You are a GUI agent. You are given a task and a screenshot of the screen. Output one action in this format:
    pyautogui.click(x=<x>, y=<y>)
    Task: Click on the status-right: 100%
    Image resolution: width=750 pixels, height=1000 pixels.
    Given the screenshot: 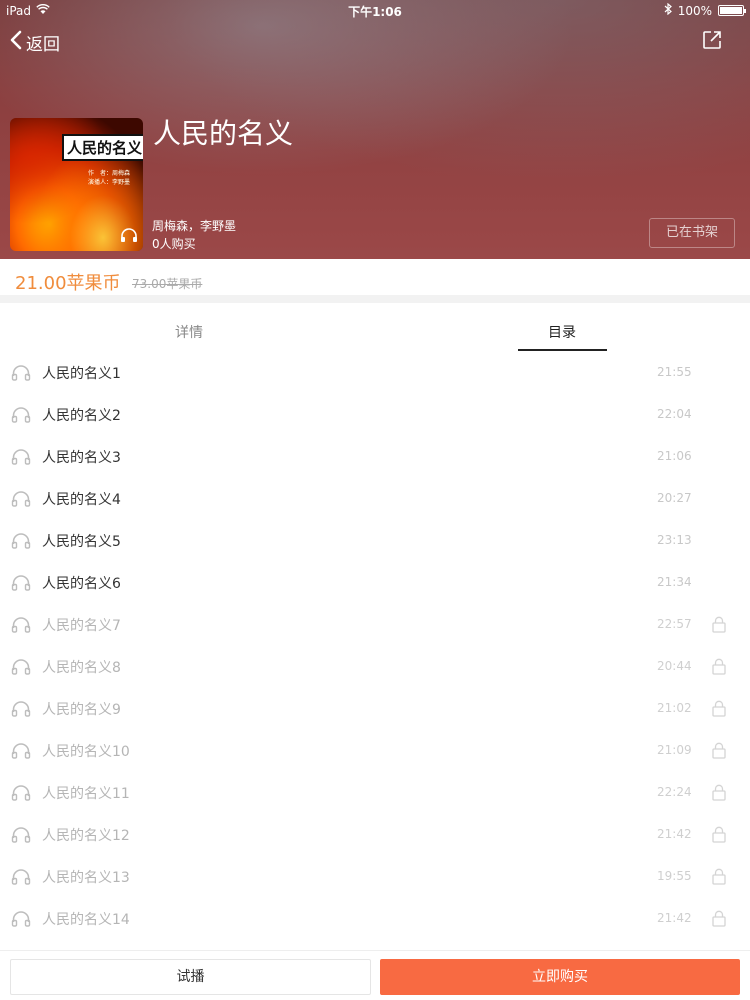 What is the action you would take?
    pyautogui.click(x=705, y=10)
    